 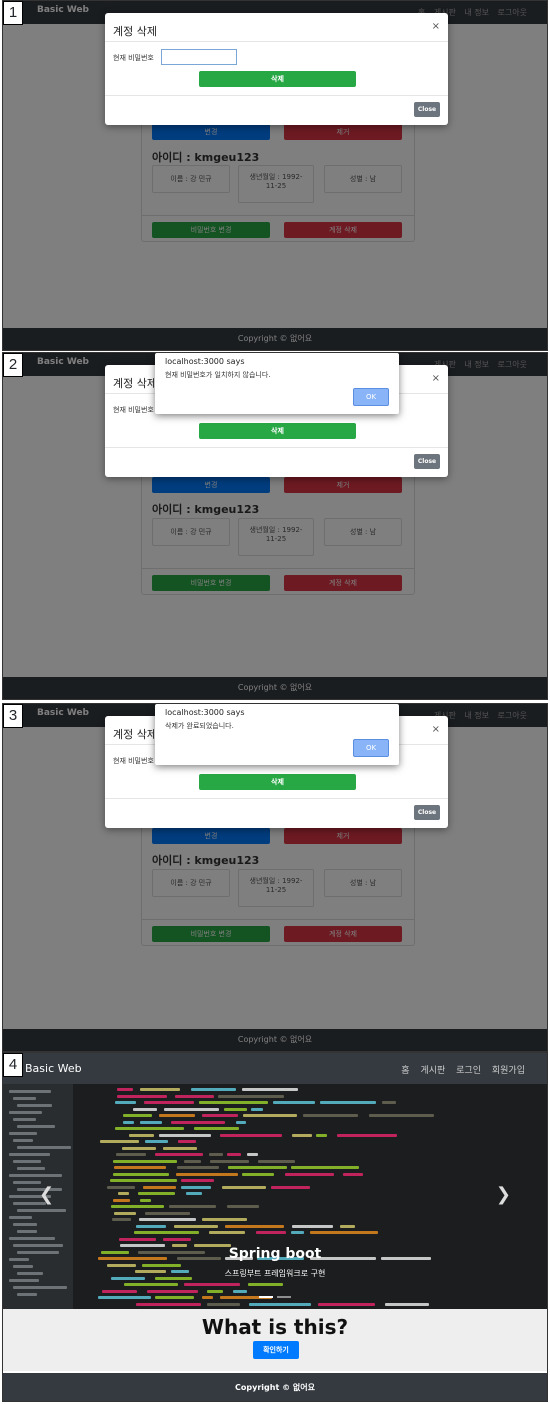 I want to click on question-heading: What is this?, so click(x=275, y=1327).